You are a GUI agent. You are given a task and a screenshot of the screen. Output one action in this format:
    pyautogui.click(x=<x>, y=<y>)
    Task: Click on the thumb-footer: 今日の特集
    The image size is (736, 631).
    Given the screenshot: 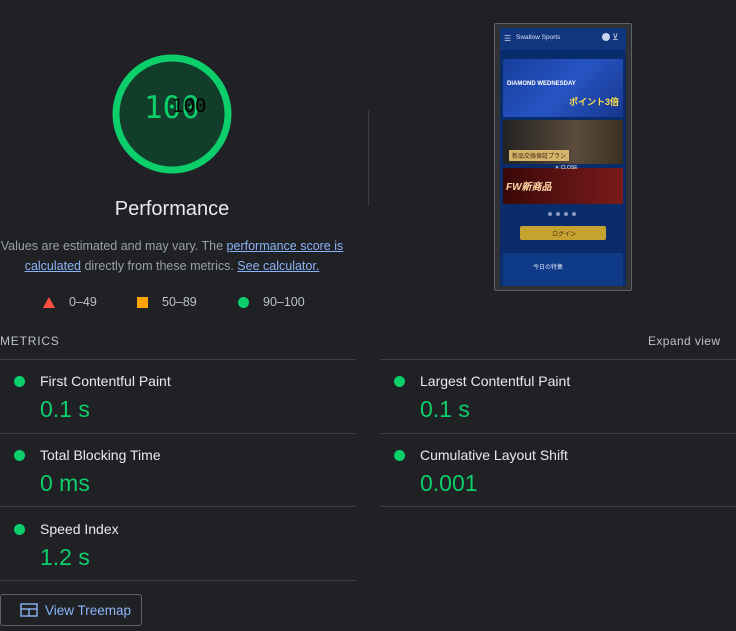 What is the action you would take?
    pyautogui.click(x=563, y=269)
    